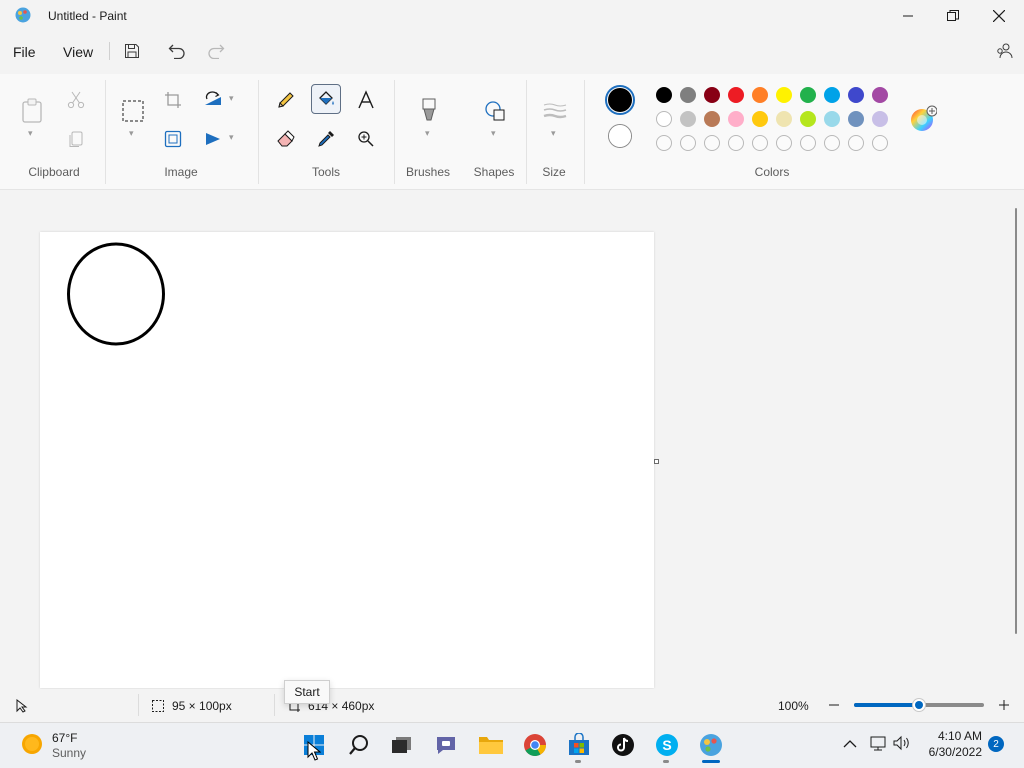  Describe the element at coordinates (231, 98) in the screenshot. I see `rotate-chevron-down-icon: ▾` at that location.